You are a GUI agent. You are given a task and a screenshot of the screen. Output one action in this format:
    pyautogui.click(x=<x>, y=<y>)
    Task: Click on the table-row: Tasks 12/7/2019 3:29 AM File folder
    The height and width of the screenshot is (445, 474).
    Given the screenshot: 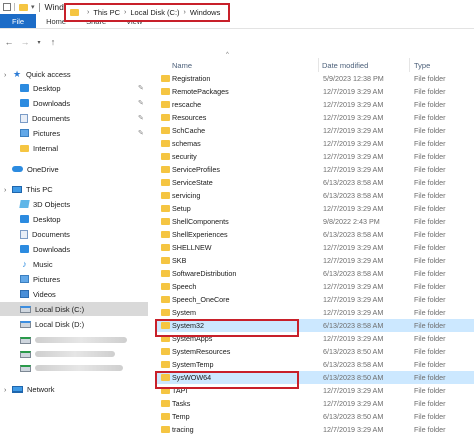 What is the action you would take?
    pyautogui.click(x=314, y=403)
    